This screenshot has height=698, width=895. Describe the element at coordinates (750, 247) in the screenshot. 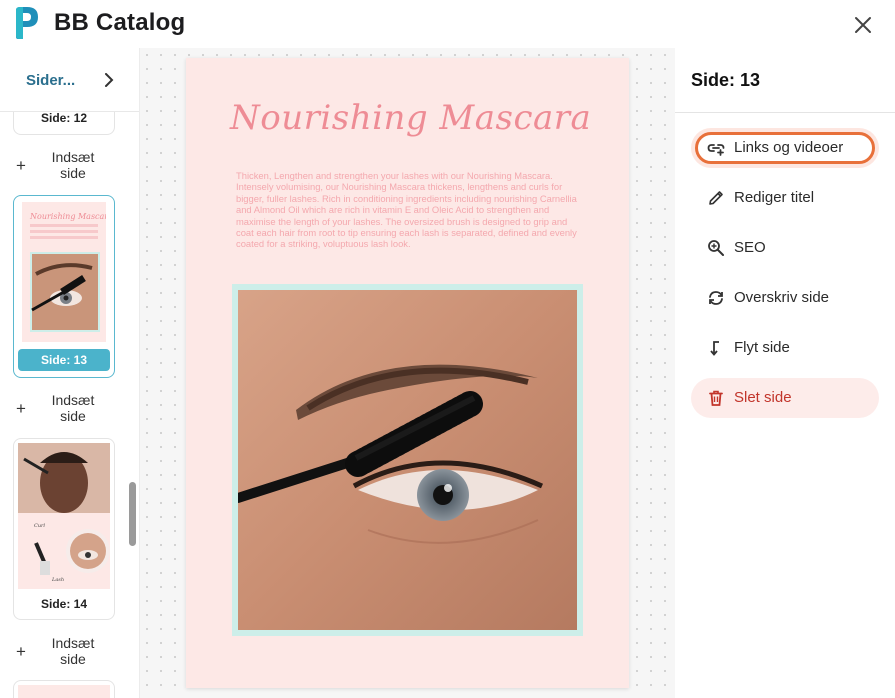

I see `menu-item-label: SEO` at that location.